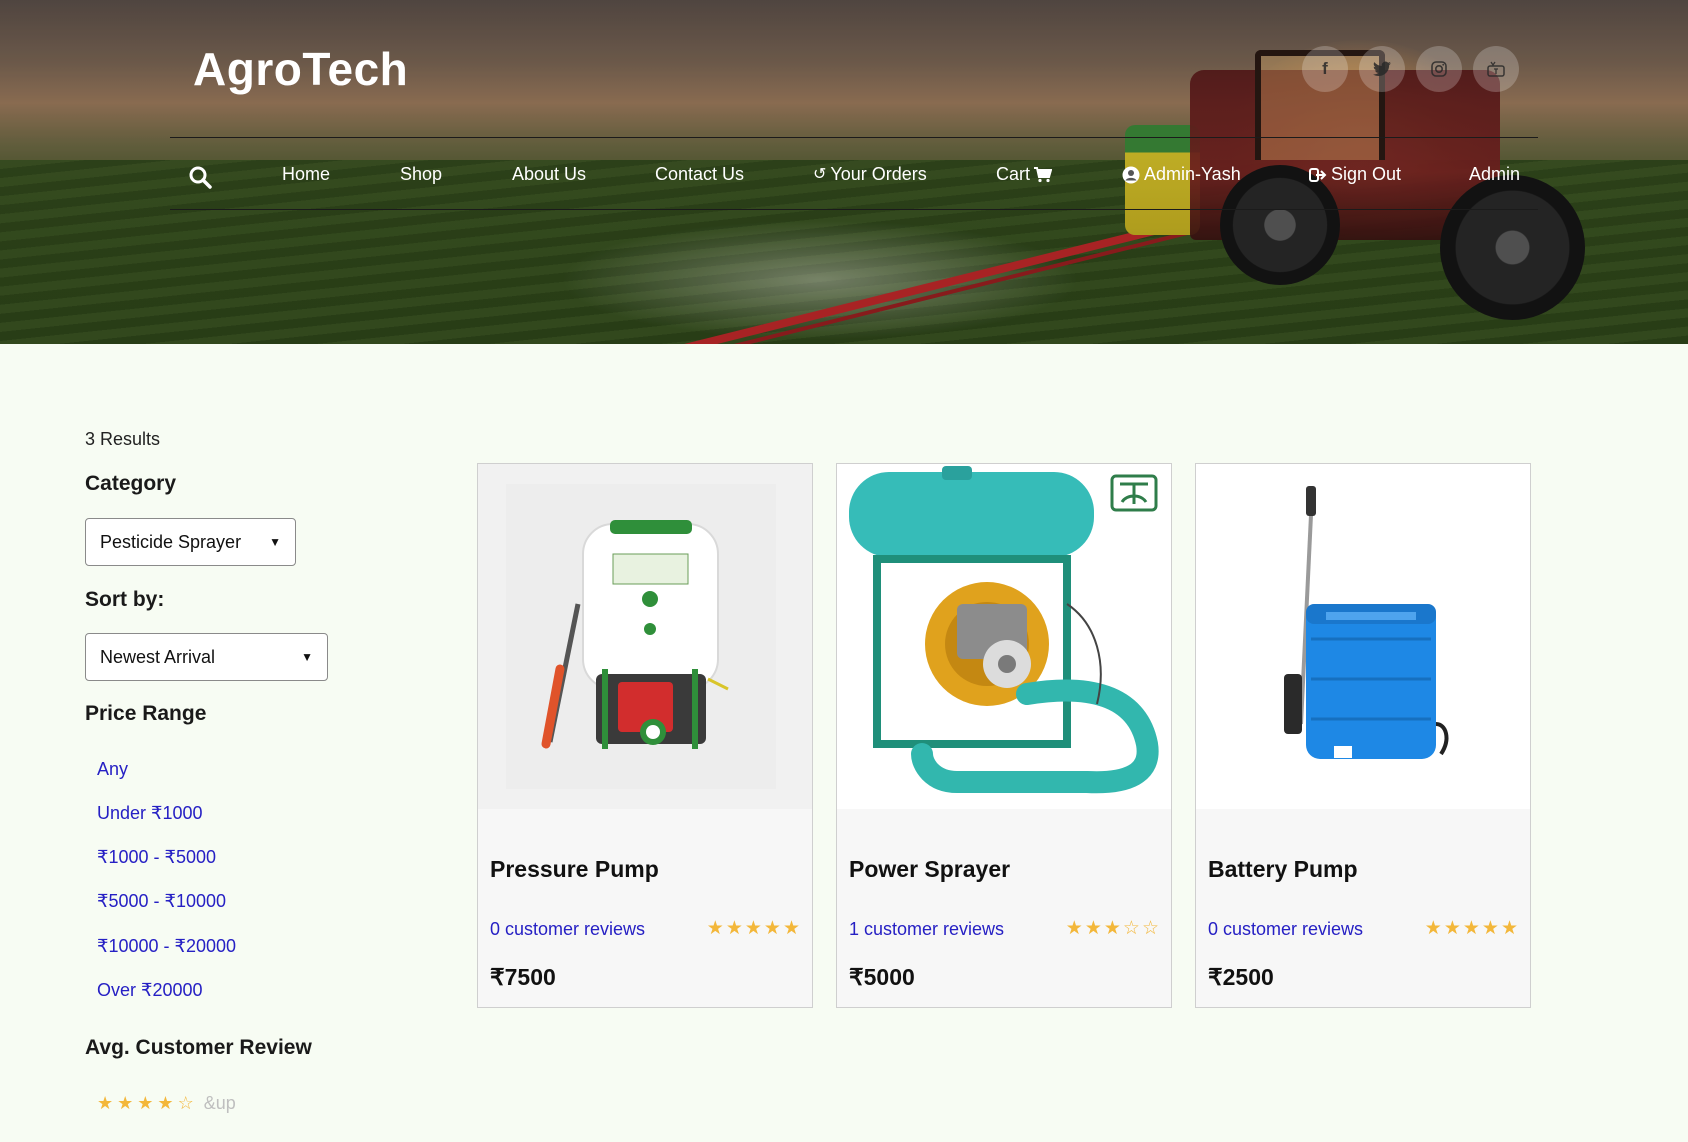  What do you see at coordinates (1496, 69) in the screenshot?
I see `youtube-icon` at bounding box center [1496, 69].